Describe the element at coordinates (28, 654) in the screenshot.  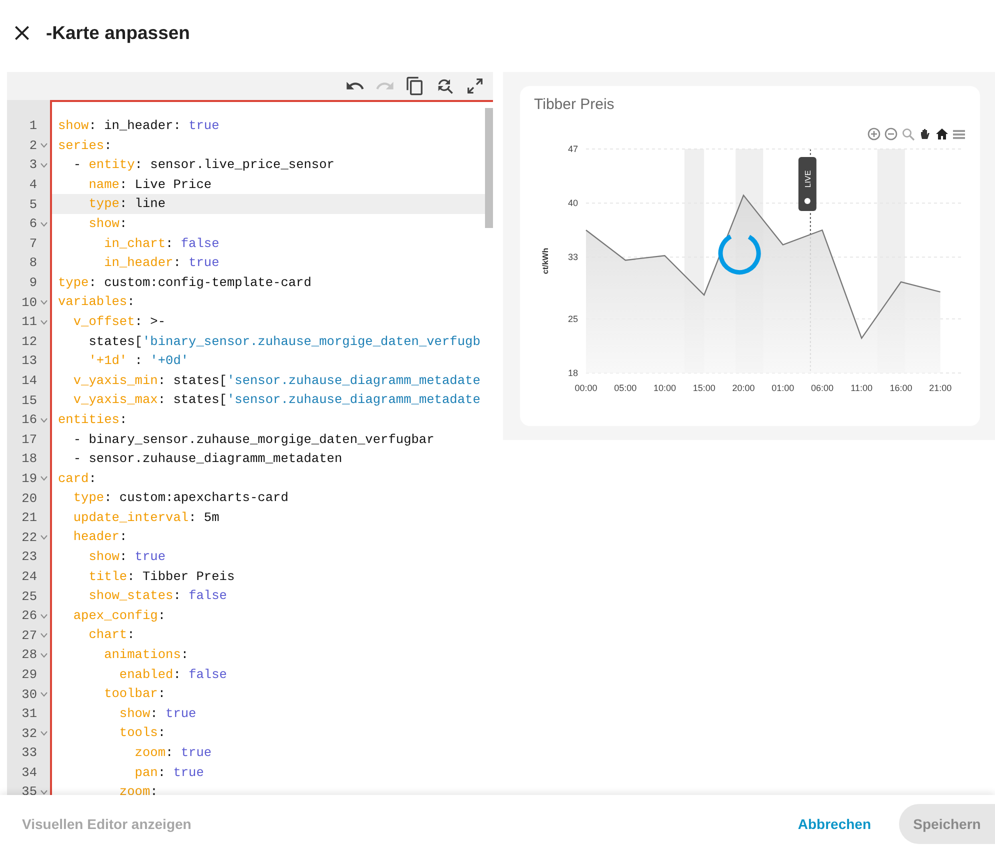
I see `line-number: 28` at that location.